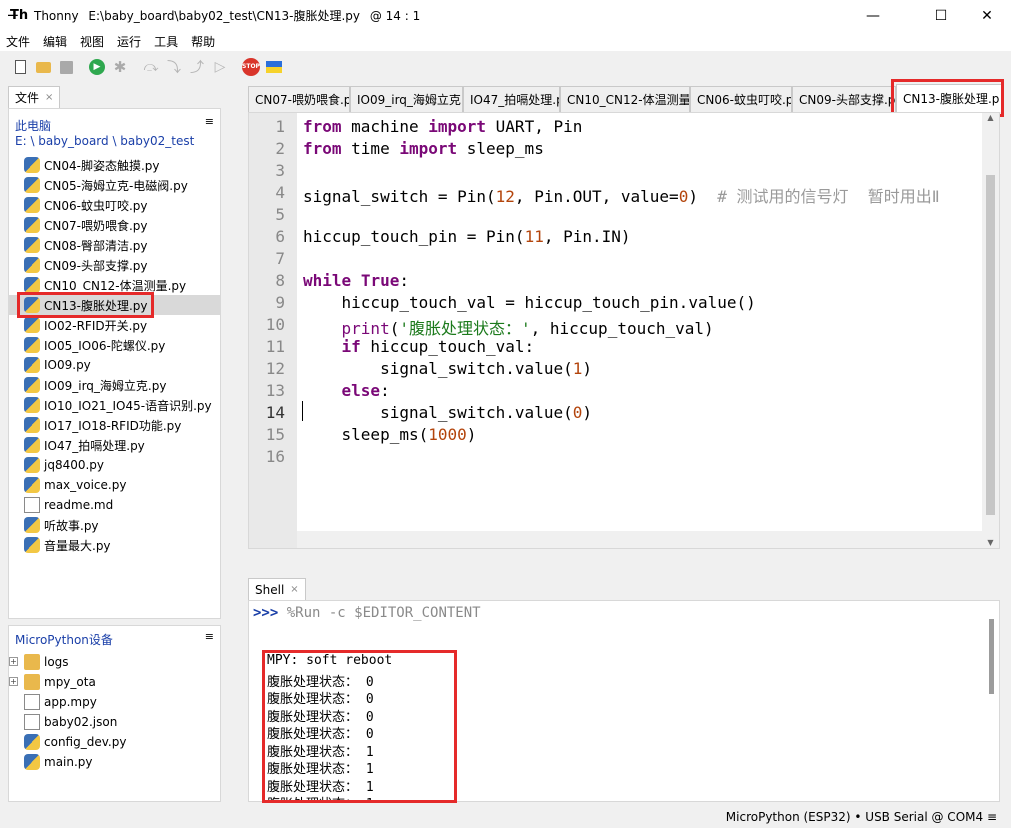 The height and width of the screenshot is (828, 1011). I want to click on file-list-item: 听故事.py, so click(122, 525).